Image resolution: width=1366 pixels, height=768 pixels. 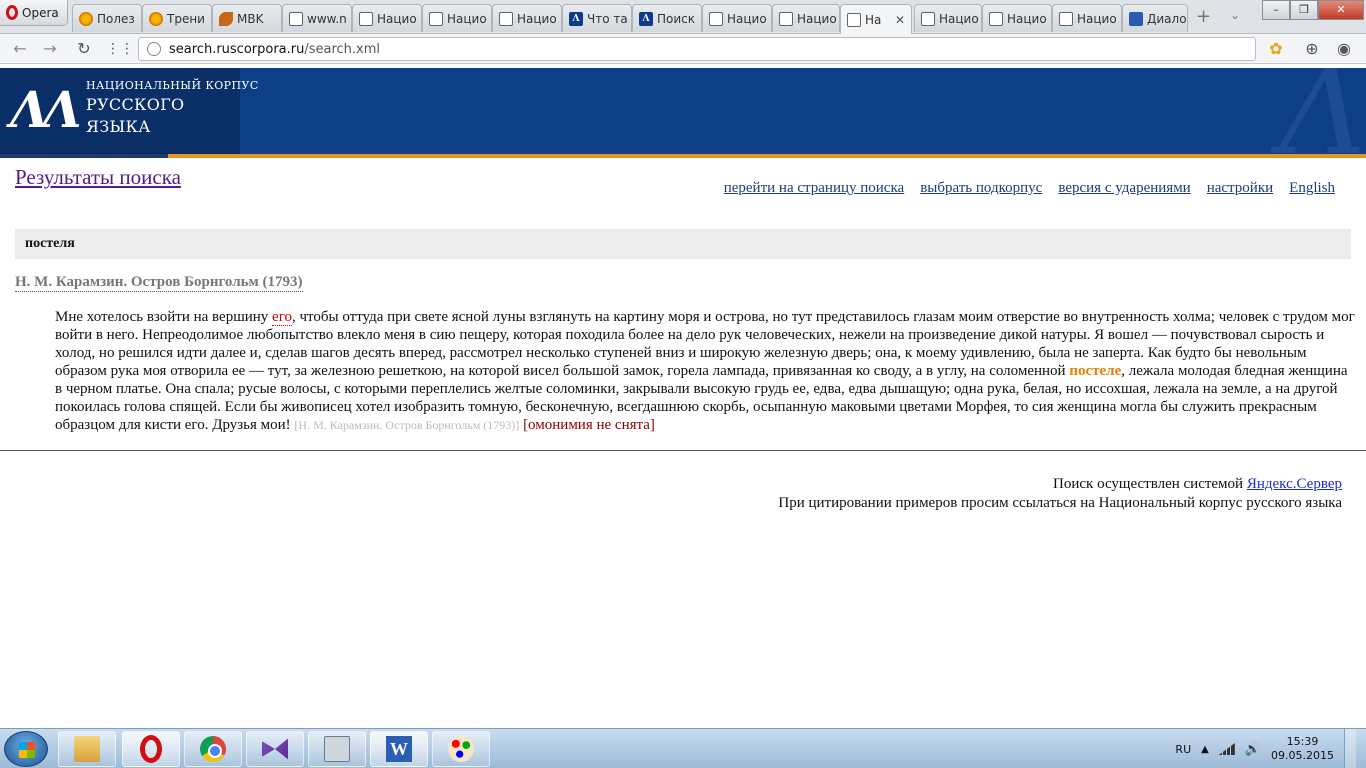 What do you see at coordinates (282, 317) in the screenshot?
I see `snippet-word-ego: его` at bounding box center [282, 317].